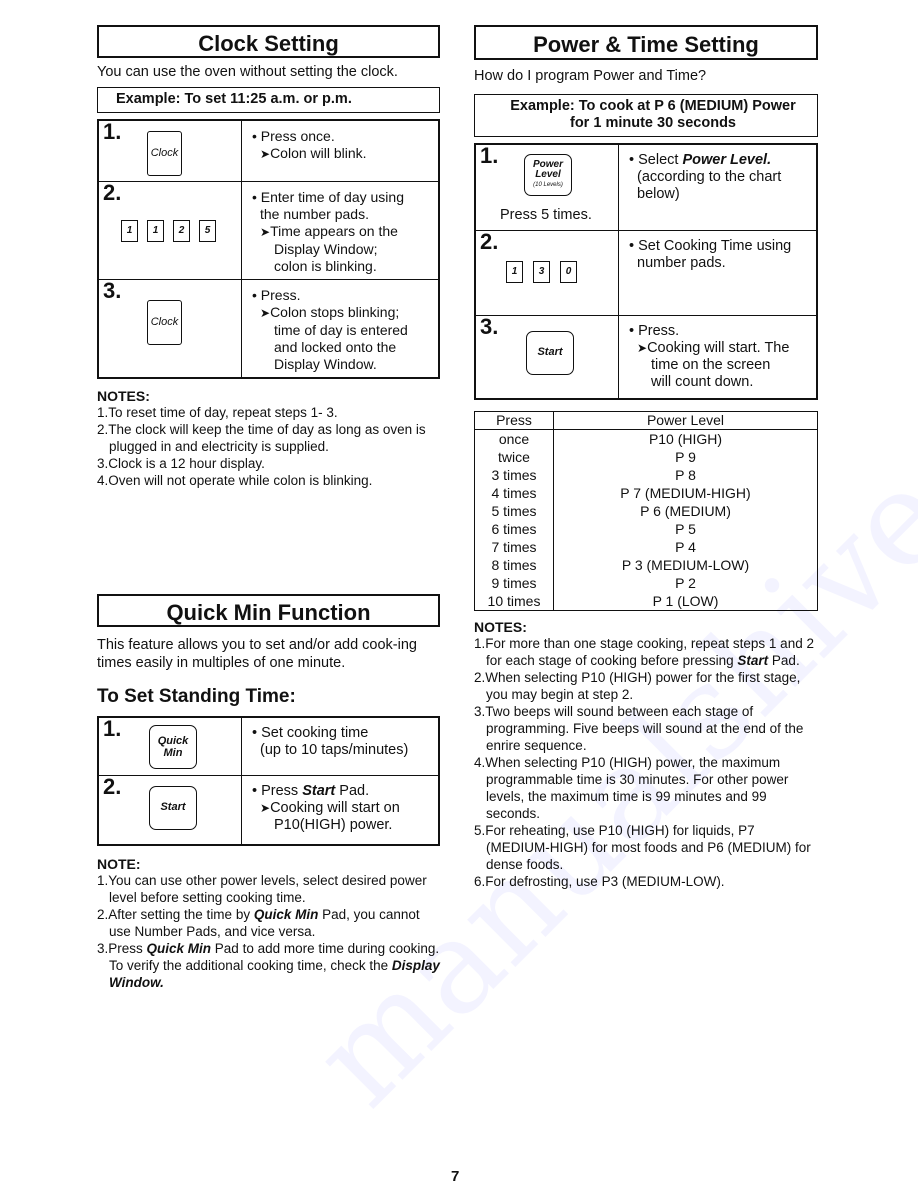 This screenshot has height=1188, width=918. I want to click on number-key-icon: 0, so click(568, 271).